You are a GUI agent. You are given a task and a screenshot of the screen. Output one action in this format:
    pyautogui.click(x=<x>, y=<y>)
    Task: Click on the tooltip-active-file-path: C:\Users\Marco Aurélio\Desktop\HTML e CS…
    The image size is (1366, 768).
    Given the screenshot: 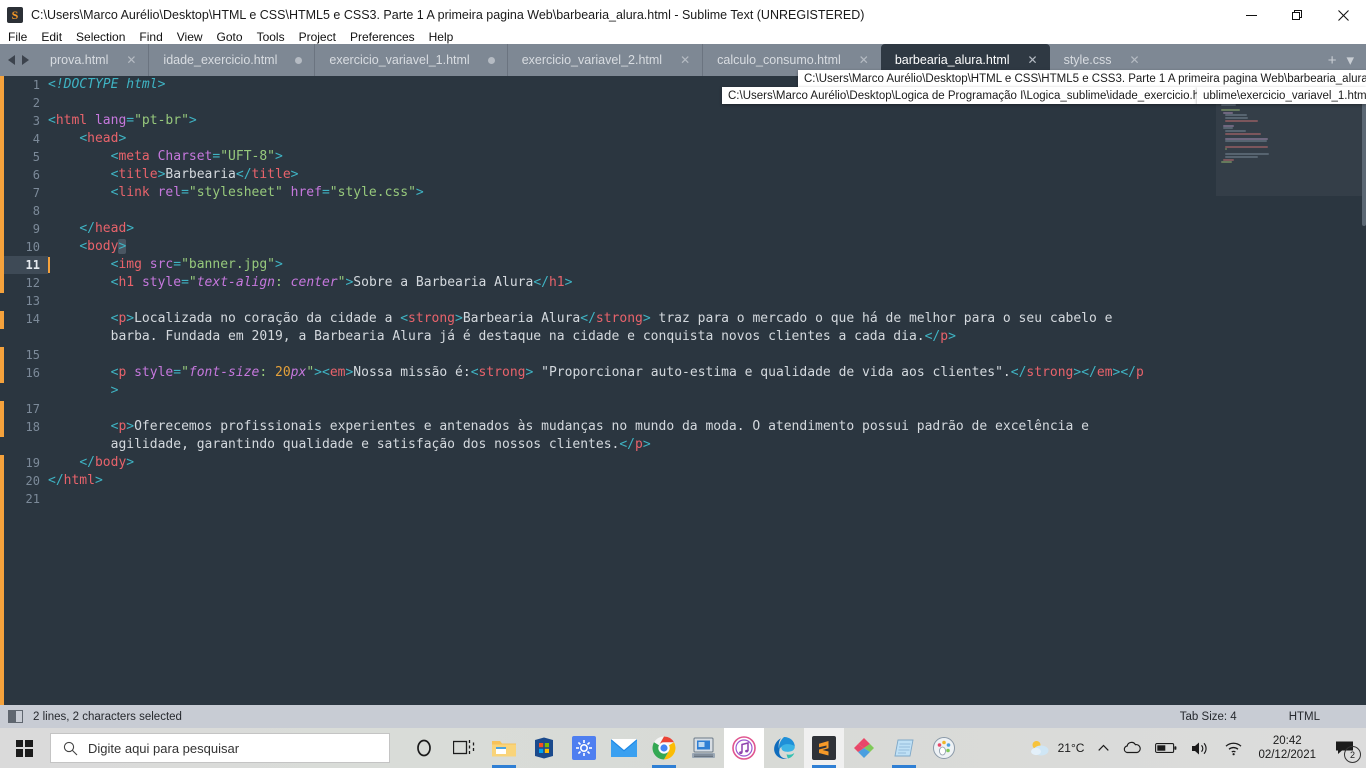 What is the action you would take?
    pyautogui.click(x=1082, y=78)
    